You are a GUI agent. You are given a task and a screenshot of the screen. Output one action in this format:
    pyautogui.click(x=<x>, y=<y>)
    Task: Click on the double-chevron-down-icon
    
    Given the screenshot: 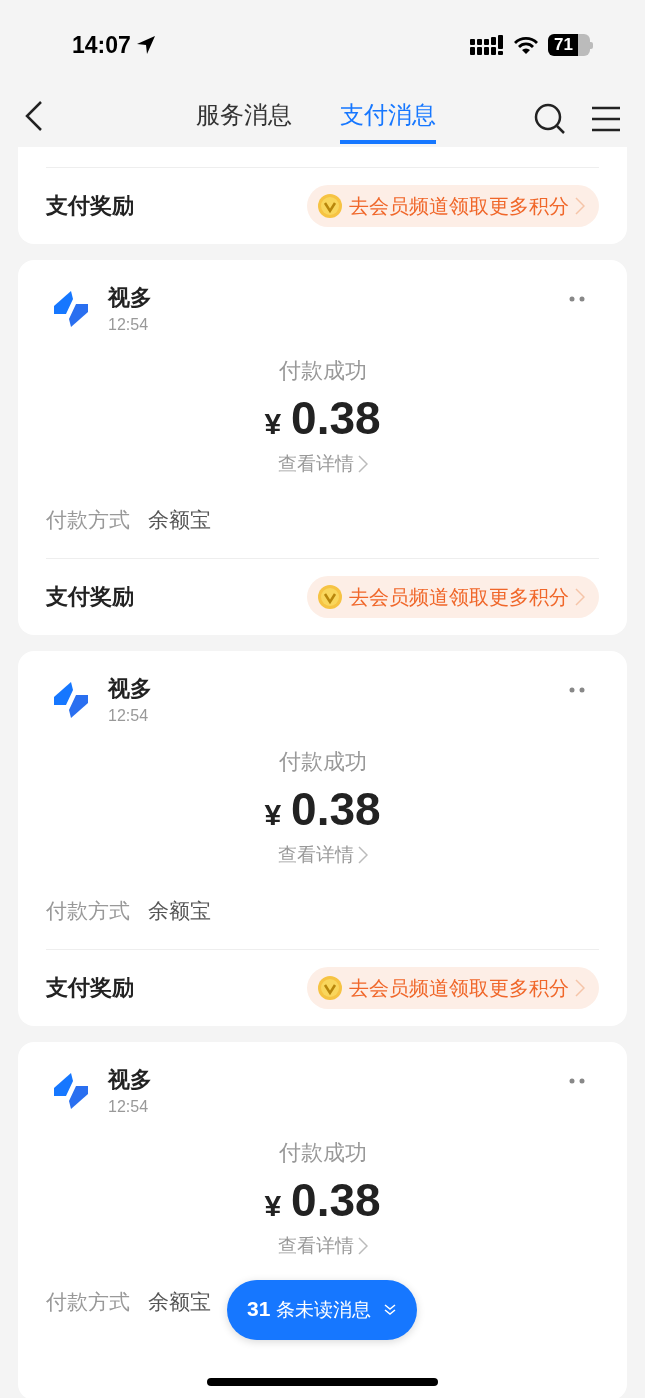 What is the action you would take?
    pyautogui.click(x=389, y=1310)
    